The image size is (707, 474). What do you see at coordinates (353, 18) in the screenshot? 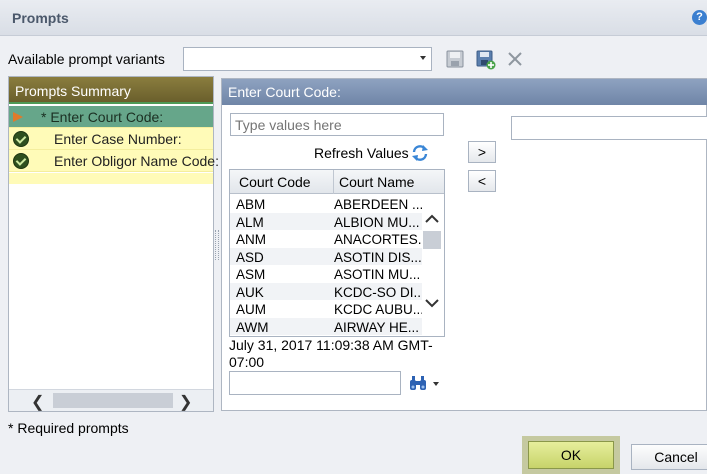
I see `title-bar` at bounding box center [353, 18].